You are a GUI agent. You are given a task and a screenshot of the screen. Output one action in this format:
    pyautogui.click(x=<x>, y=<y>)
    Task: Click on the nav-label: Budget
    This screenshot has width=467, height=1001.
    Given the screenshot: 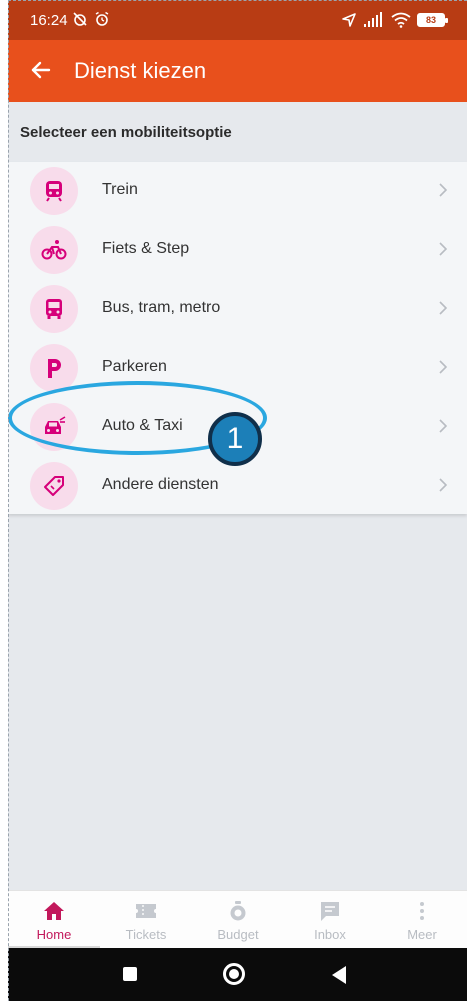 What is the action you would take?
    pyautogui.click(x=238, y=934)
    